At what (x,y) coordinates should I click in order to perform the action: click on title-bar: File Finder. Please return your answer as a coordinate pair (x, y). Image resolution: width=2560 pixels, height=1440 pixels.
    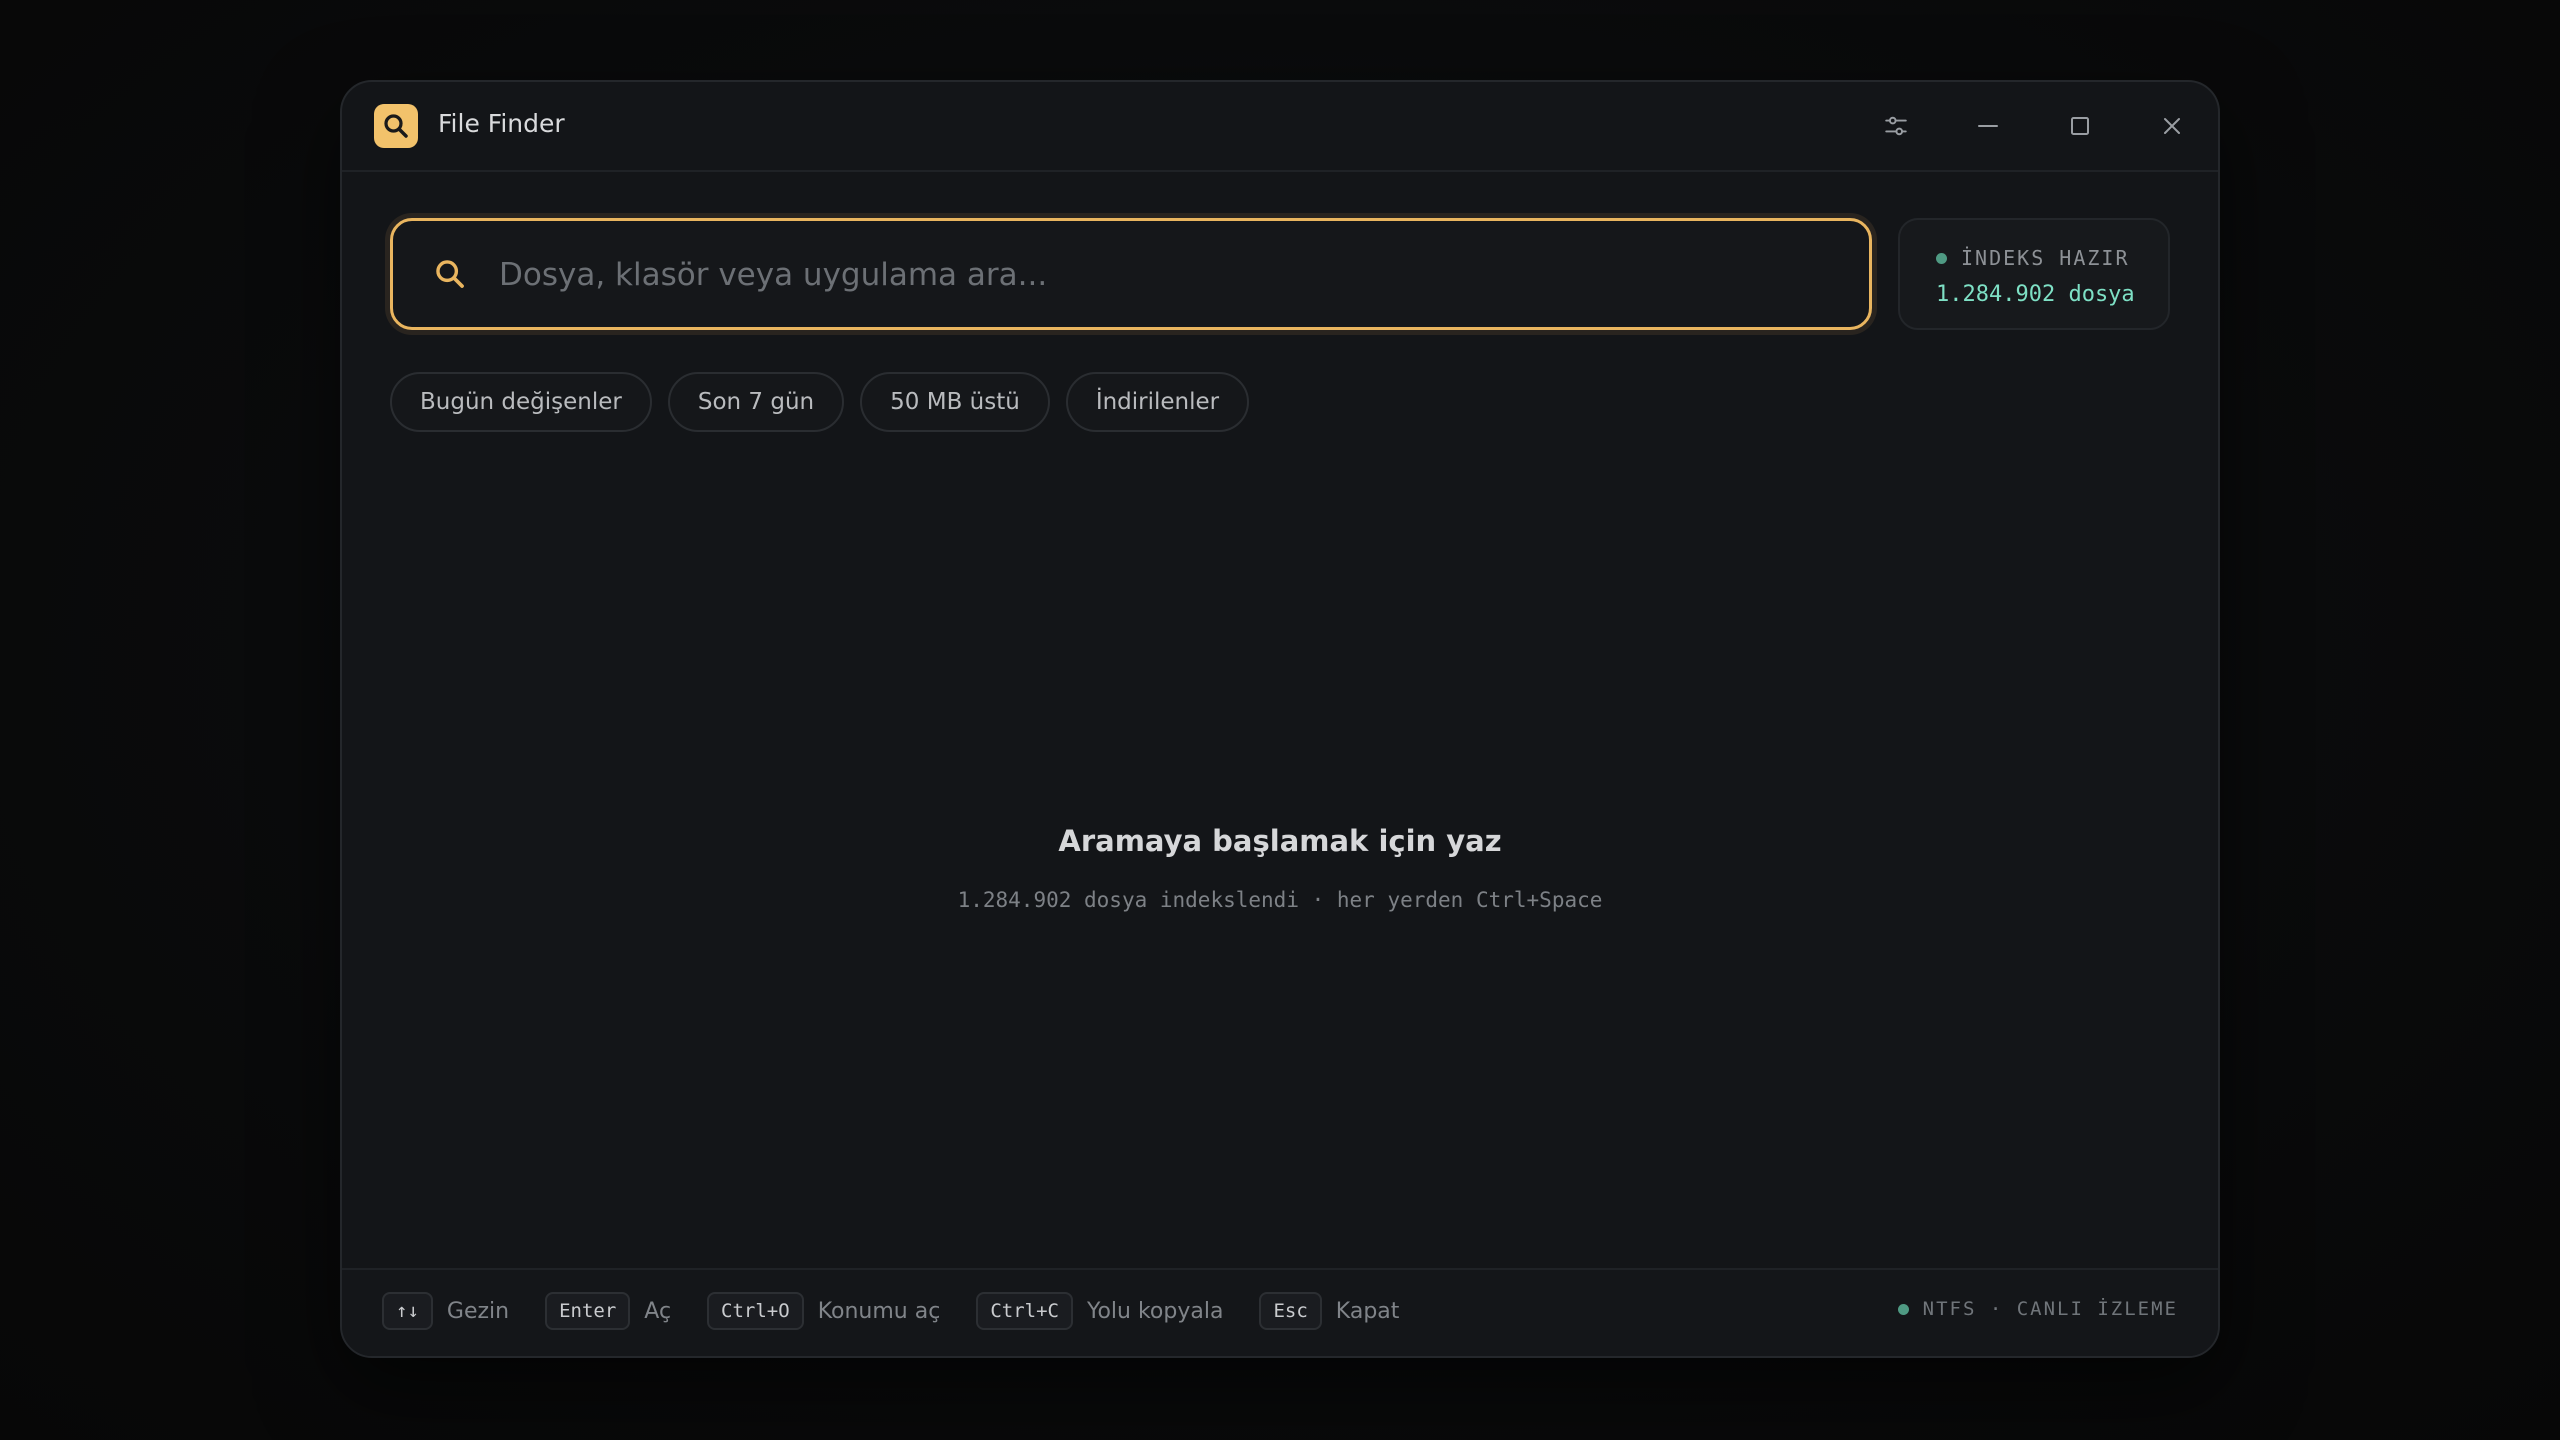
    Looking at the image, I should click on (1280, 127).